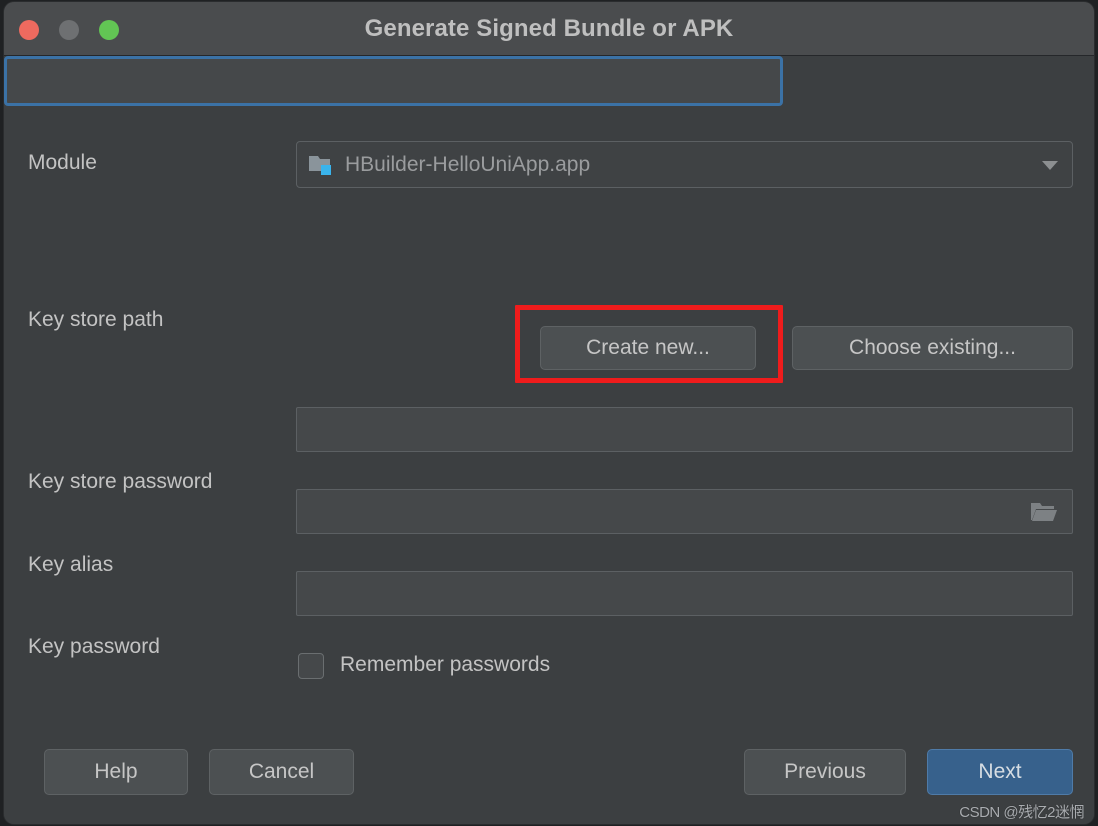 Image resolution: width=1098 pixels, height=826 pixels. Describe the element at coordinates (120, 481) in the screenshot. I see `key-store-password-label: Key store password` at that location.